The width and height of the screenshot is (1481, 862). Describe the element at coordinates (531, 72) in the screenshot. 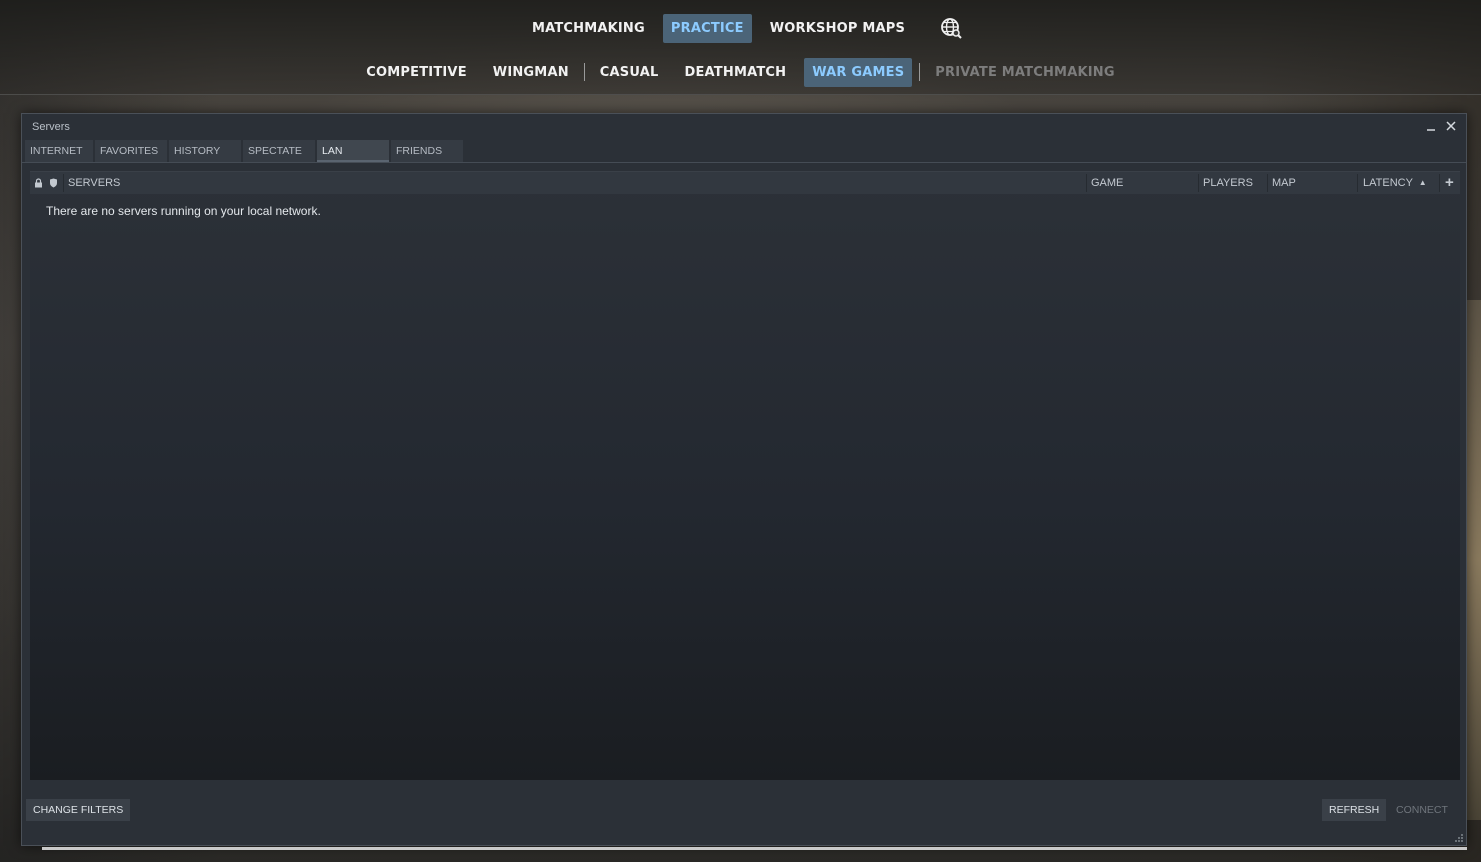

I see `nav-wingman: WINGMAN` at that location.